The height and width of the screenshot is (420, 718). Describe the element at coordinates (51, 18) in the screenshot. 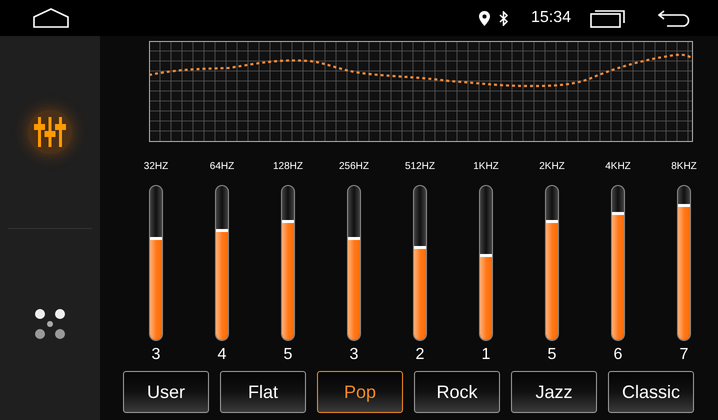

I see `home-icon` at that location.